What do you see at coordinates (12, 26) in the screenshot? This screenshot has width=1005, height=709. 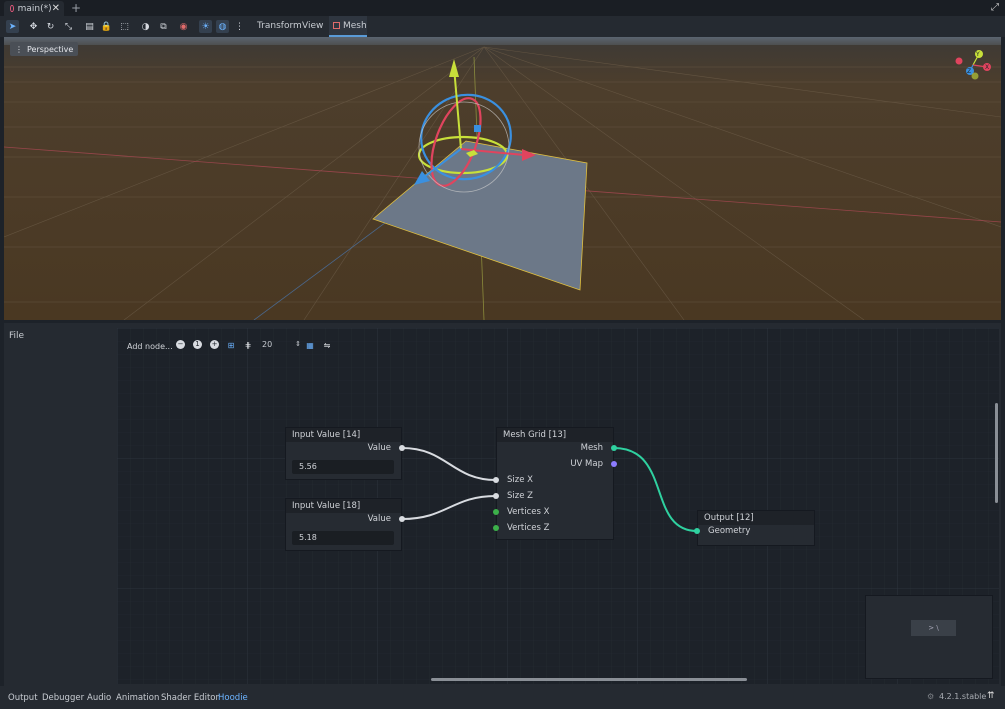 I see `select-tool-icon: ➤` at bounding box center [12, 26].